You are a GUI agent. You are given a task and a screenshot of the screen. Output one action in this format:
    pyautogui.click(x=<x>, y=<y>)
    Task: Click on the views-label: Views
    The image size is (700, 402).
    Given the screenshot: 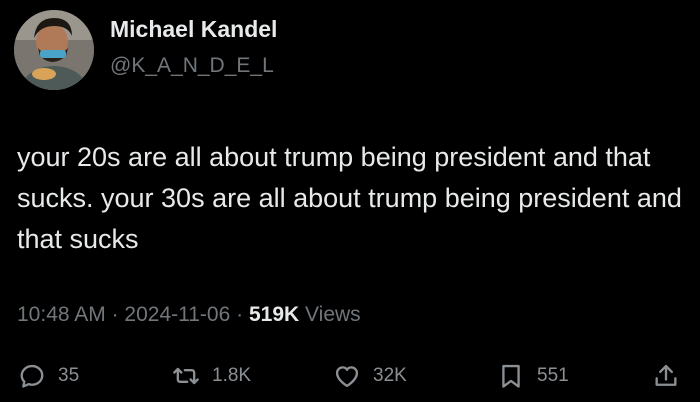 What is the action you would take?
    pyautogui.click(x=333, y=314)
    